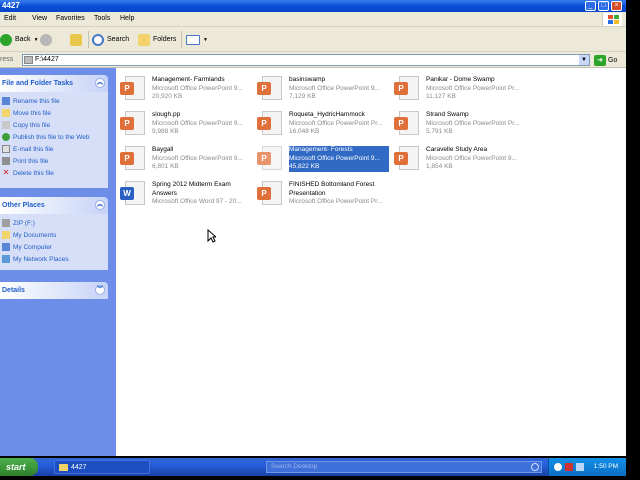 This screenshot has height=480, width=640. I want to click on windows-logo-icon, so click(612, 19).